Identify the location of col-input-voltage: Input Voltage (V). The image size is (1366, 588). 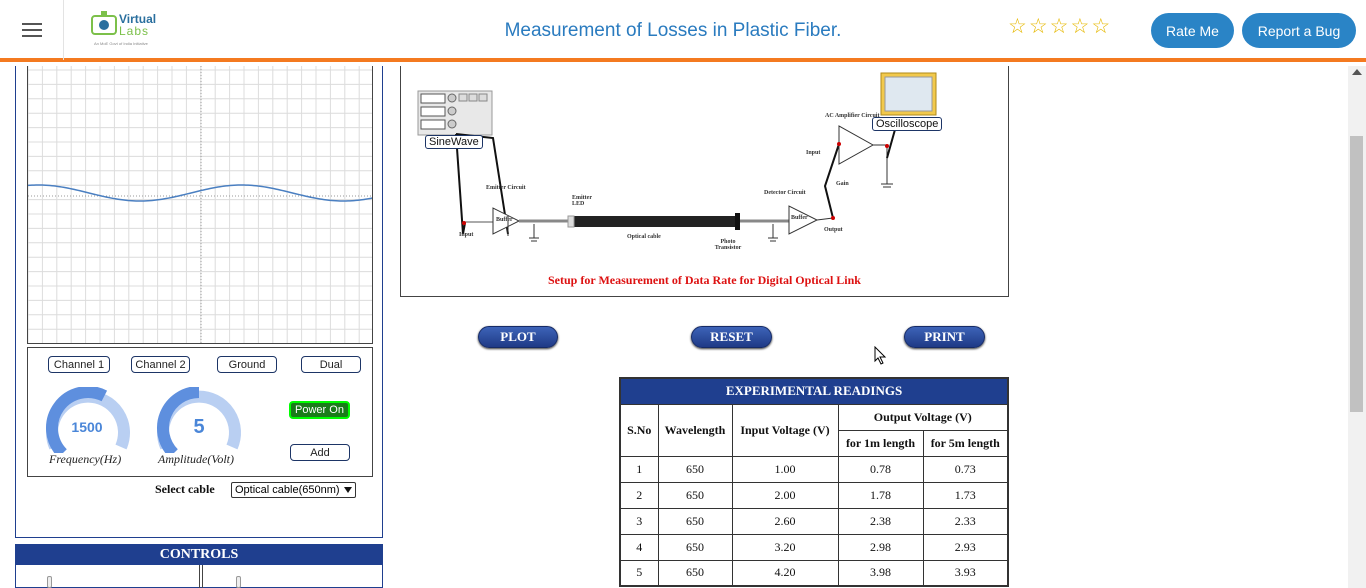
(785, 430).